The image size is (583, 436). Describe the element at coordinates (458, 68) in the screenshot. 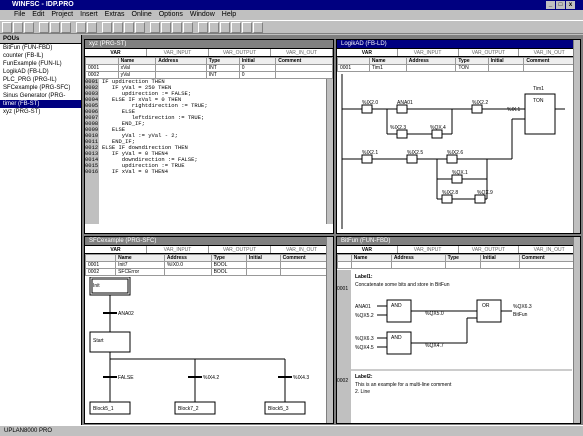

I see `table-row: 0001 Tim1 TON` at that location.